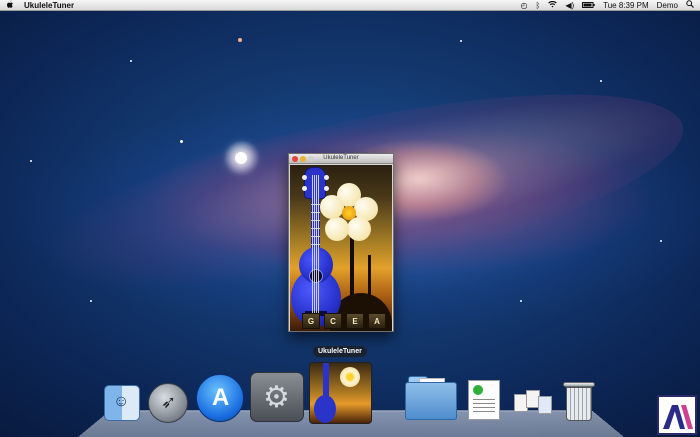 Image resolution: width=700 pixels, height=437 pixels. I want to click on gear-icon: ⚙, so click(276, 397).